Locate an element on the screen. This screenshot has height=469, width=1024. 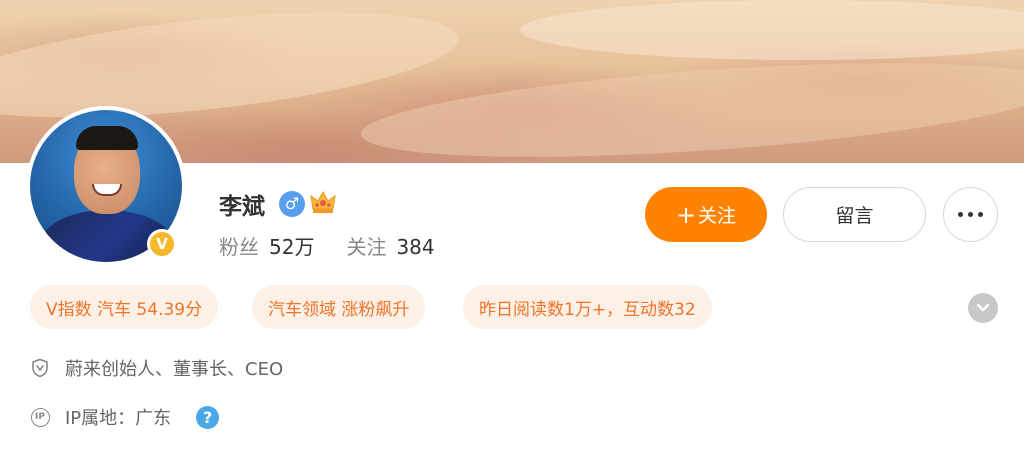
message-label: 留言 is located at coordinates (854, 216).